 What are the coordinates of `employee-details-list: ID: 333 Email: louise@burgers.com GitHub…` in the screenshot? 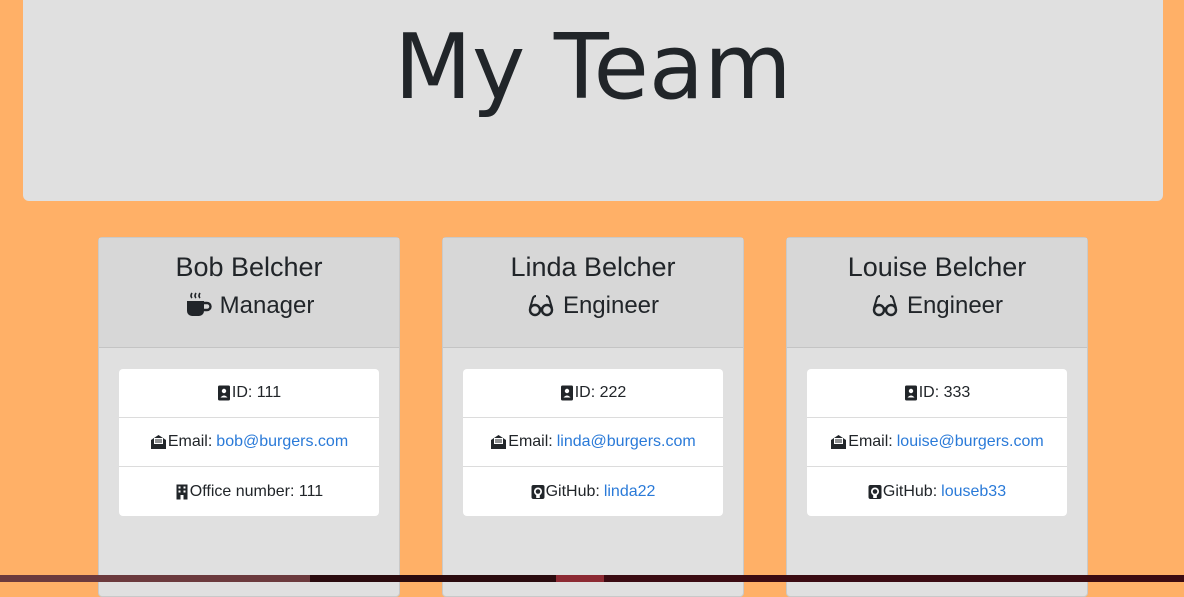 It's located at (937, 442).